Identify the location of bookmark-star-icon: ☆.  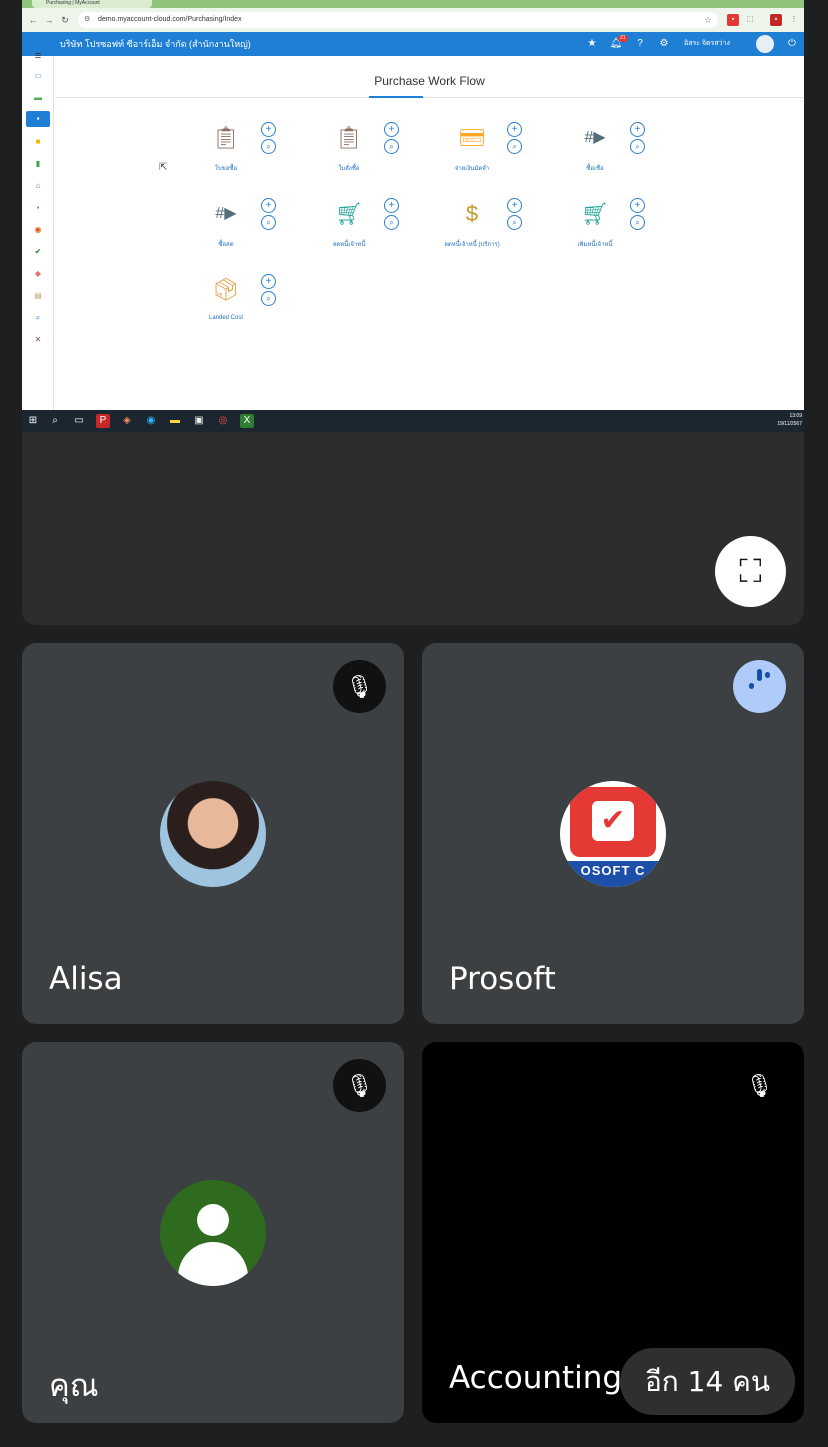
(708, 20).